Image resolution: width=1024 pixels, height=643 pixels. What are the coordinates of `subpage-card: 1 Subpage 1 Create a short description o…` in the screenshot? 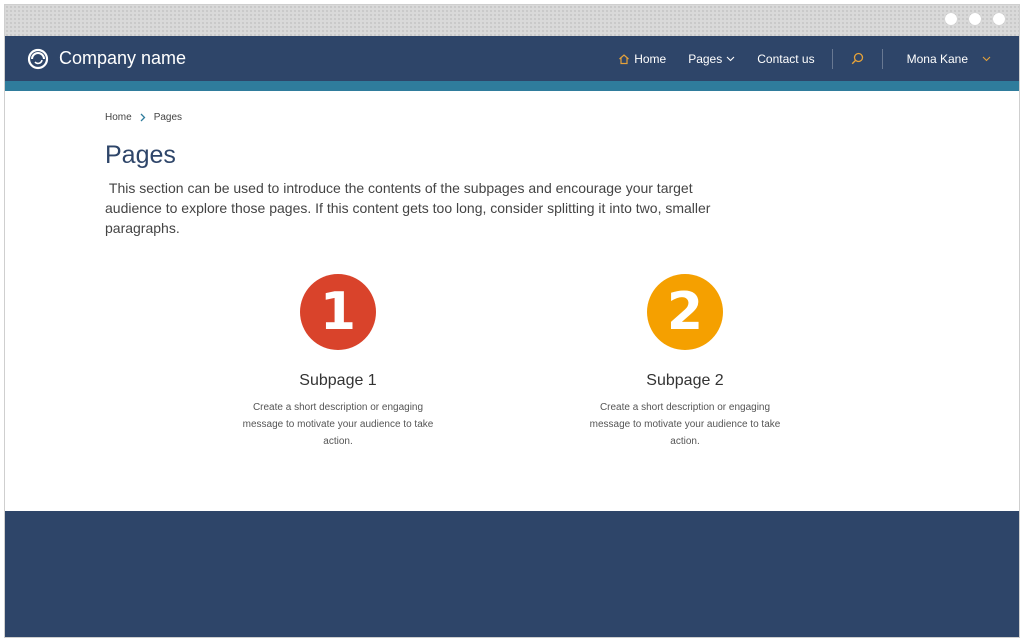 It's located at (338, 362).